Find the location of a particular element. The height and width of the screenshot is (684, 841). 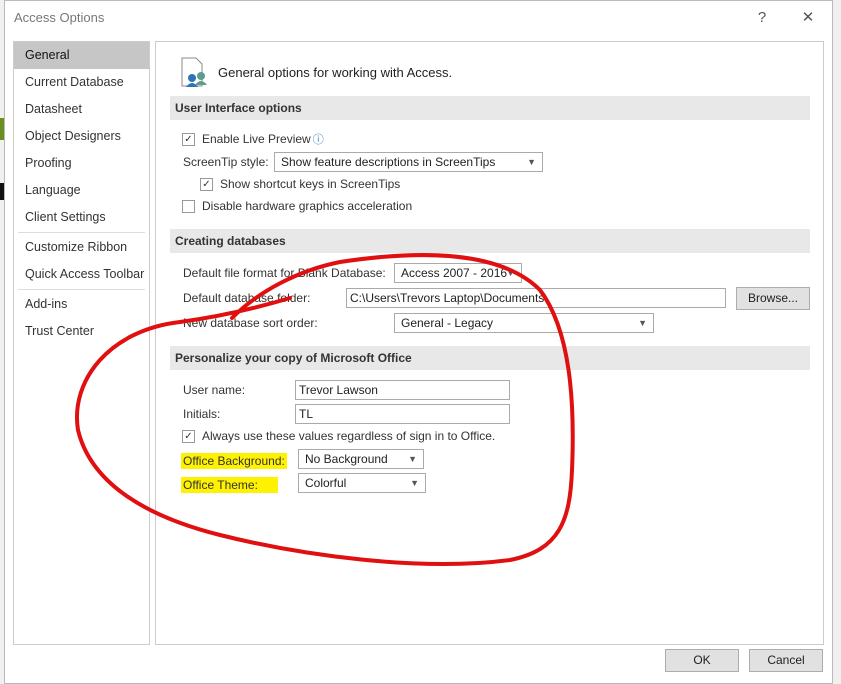

screentip-label: ScreenTip style: is located at coordinates (226, 162).